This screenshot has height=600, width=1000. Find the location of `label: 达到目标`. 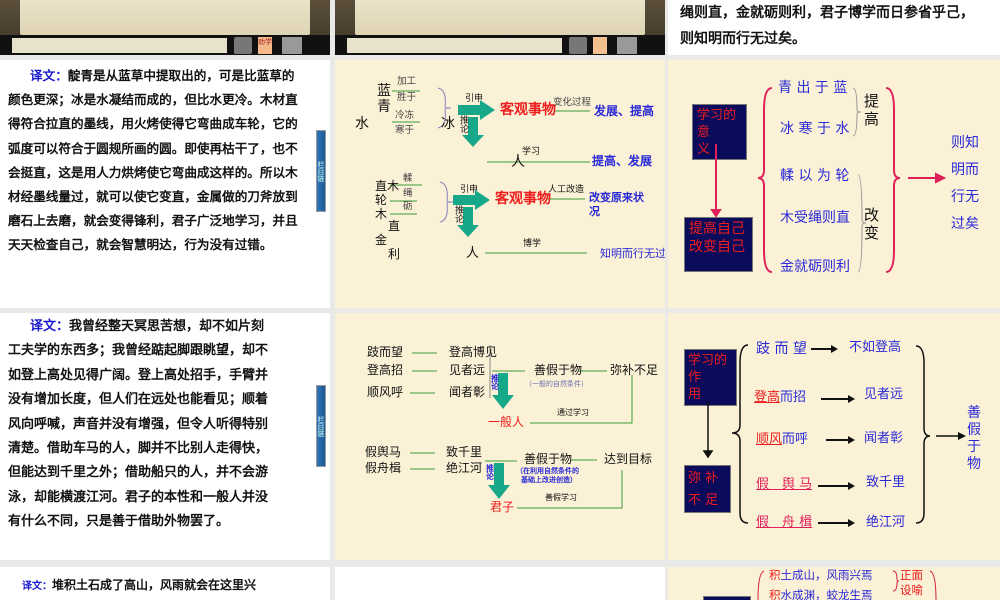

label: 达到目标 is located at coordinates (628, 459).